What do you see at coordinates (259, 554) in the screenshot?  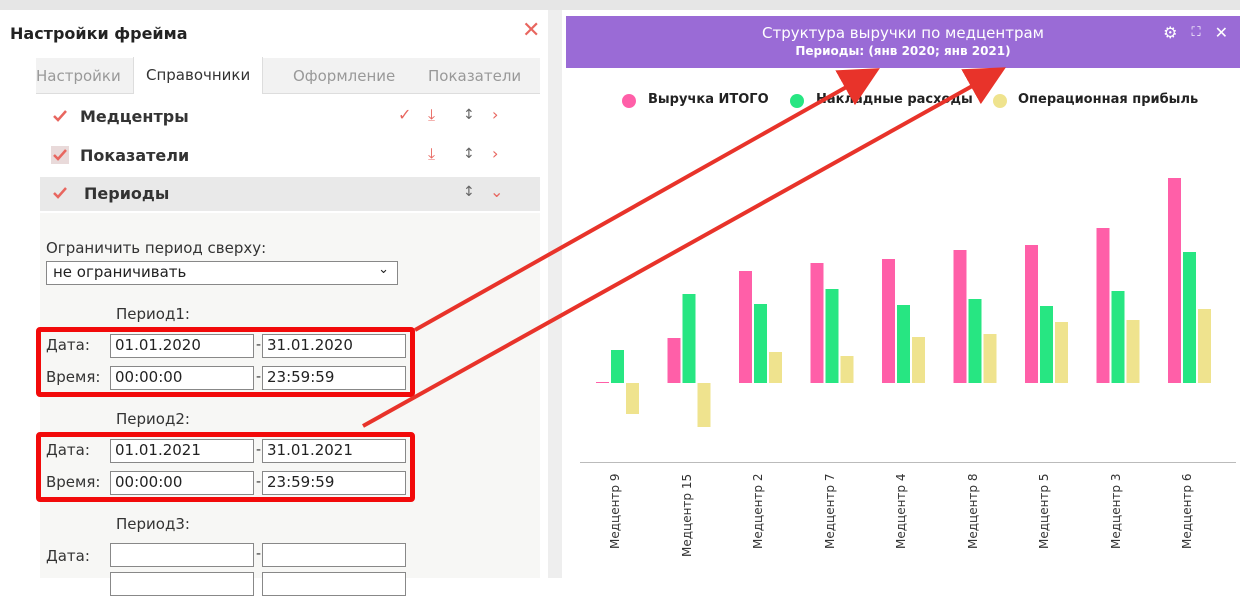 I see `dash: -` at bounding box center [259, 554].